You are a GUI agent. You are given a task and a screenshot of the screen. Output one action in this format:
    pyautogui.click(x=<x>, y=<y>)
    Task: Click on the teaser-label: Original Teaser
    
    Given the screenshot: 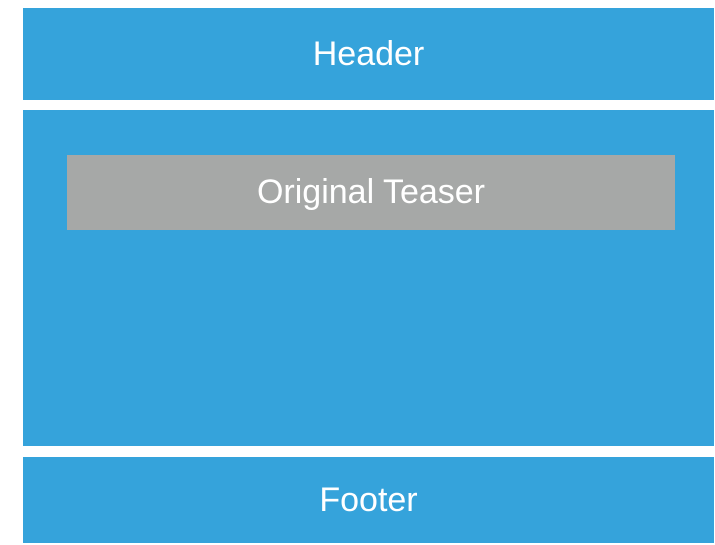 What is the action you would take?
    pyautogui.click(x=371, y=192)
    